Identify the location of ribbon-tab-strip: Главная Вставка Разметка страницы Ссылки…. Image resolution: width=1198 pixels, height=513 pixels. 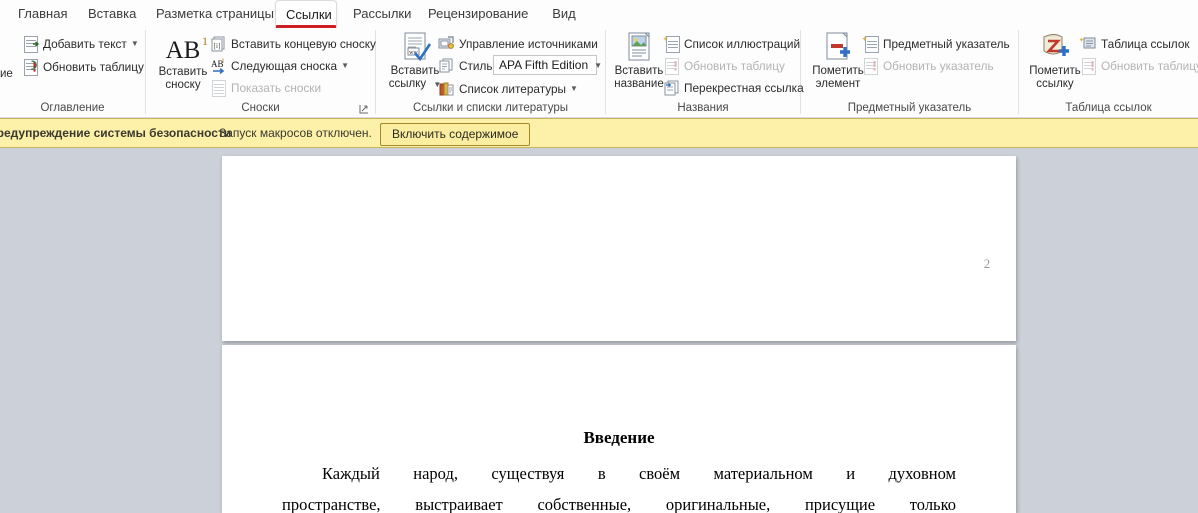
(599, 14).